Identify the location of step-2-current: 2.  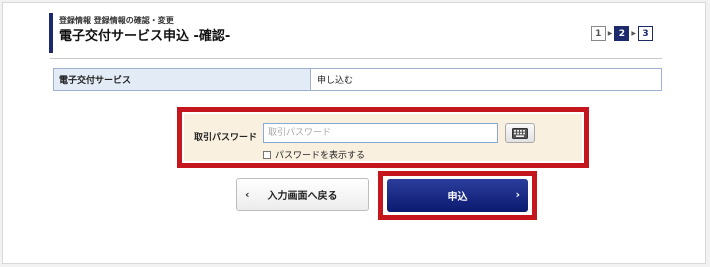
(622, 33).